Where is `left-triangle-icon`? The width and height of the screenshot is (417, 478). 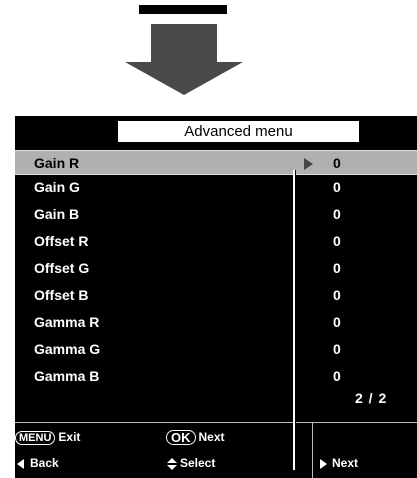 left-triangle-icon is located at coordinates (20, 463).